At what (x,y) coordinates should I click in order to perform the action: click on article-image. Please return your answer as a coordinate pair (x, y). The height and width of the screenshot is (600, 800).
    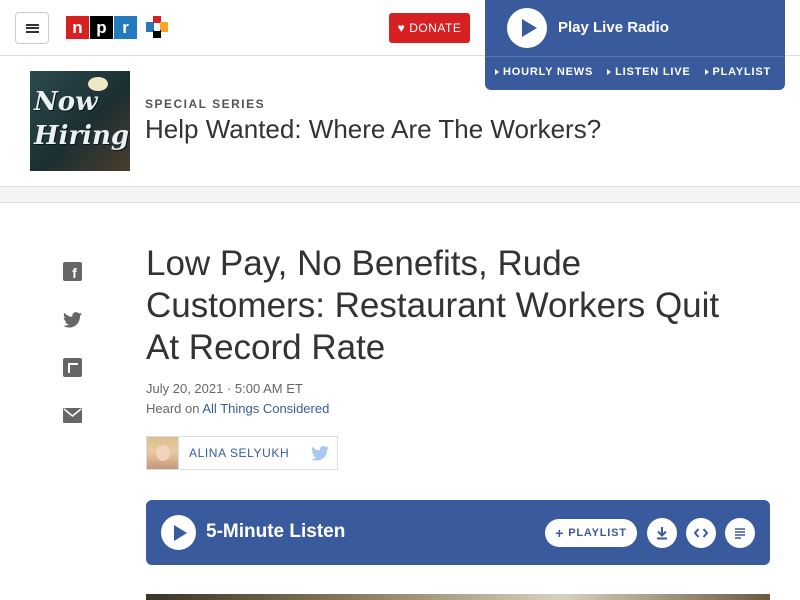
    Looking at the image, I should click on (458, 597).